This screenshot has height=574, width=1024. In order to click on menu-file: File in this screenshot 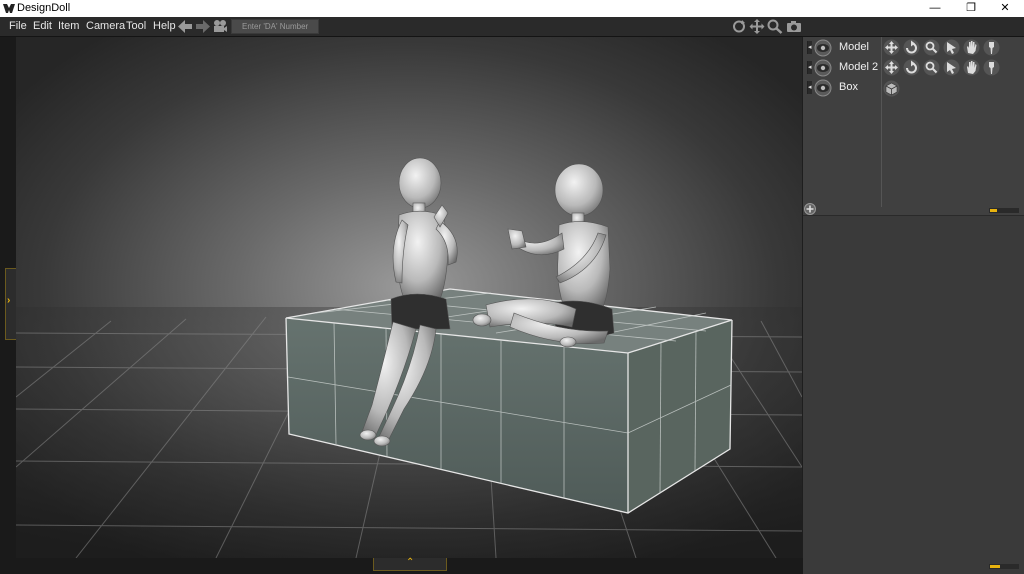, I will do `click(18, 26)`.